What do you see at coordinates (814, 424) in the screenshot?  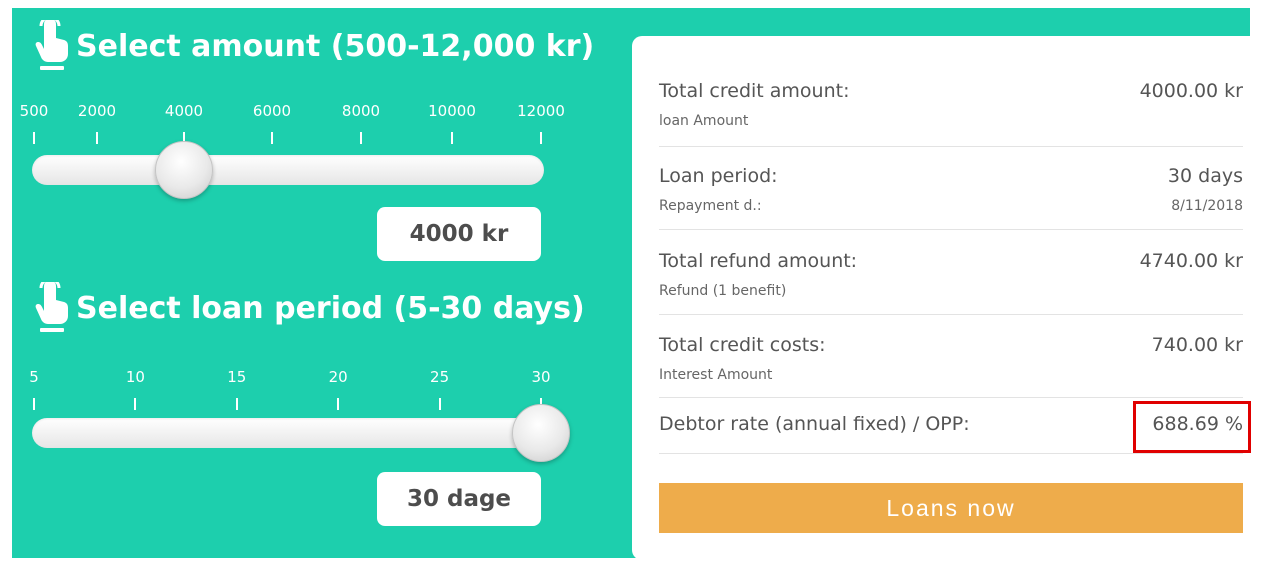 I see `summary-row-label: Debtor rate (annual fixed) / OPP:` at bounding box center [814, 424].